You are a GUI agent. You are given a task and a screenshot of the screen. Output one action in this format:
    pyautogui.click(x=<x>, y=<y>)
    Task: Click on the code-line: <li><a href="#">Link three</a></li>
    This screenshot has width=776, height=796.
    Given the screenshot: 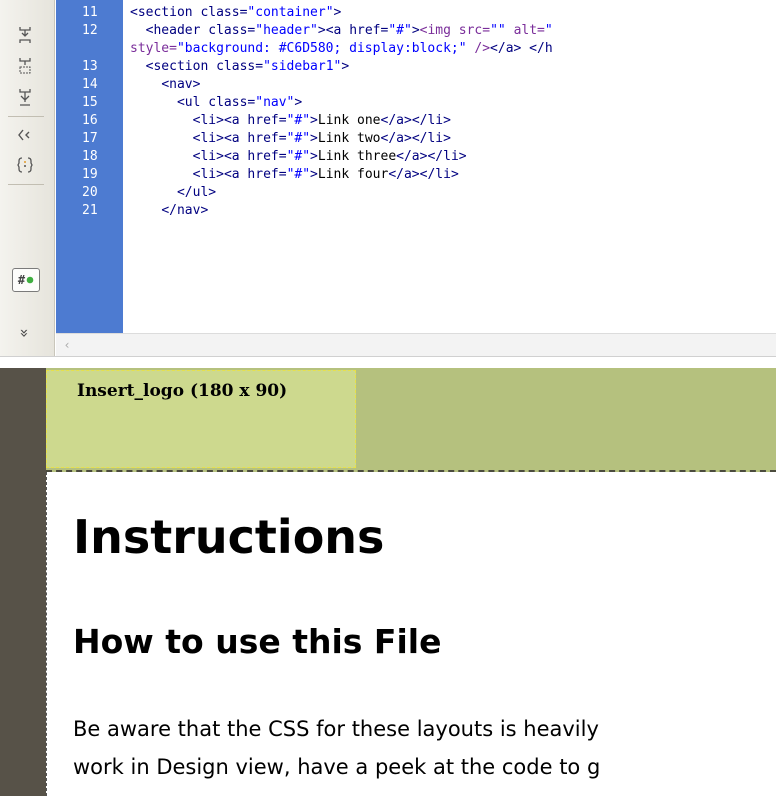 What is the action you would take?
    pyautogui.click(x=298, y=157)
    